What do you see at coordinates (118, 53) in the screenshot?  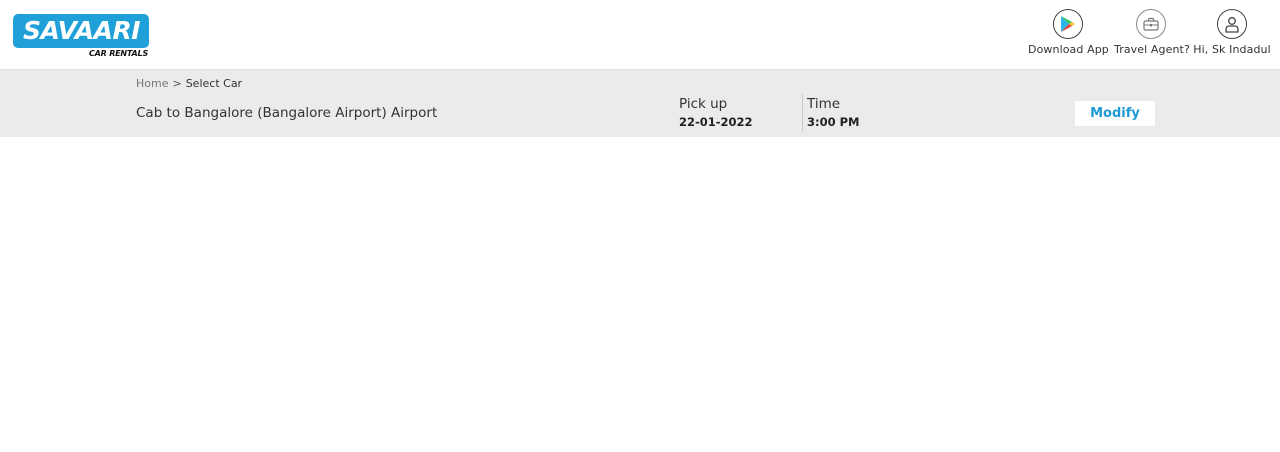 I see `logo-tagline: CAR RENTALS` at bounding box center [118, 53].